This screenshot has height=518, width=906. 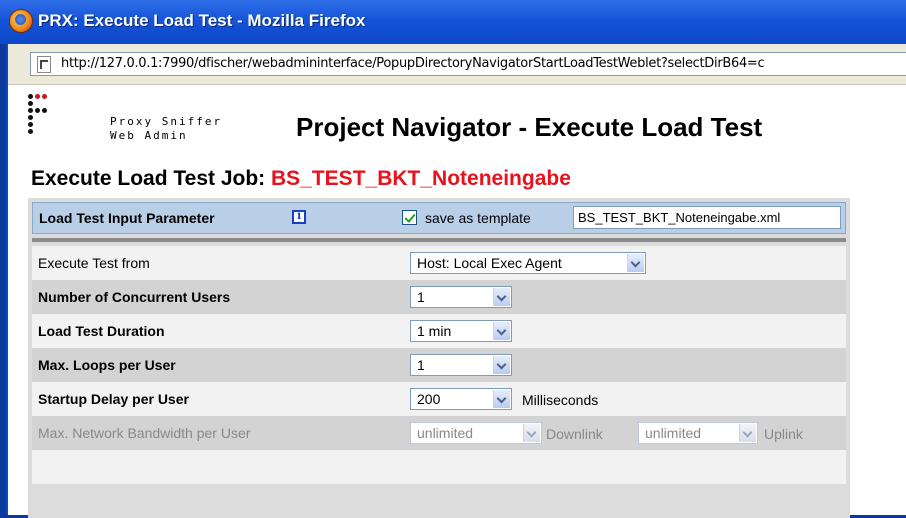 I want to click on page-title: Project Navigator - Execute Load Test, so click(x=529, y=127).